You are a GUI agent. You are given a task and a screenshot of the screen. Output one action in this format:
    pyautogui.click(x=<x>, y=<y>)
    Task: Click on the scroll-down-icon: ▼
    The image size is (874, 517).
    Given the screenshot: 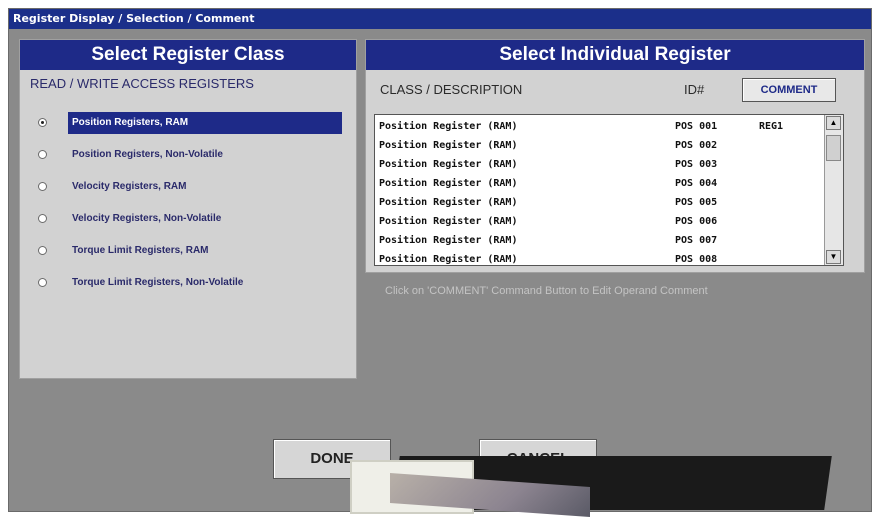 What is the action you would take?
    pyautogui.click(x=833, y=257)
    